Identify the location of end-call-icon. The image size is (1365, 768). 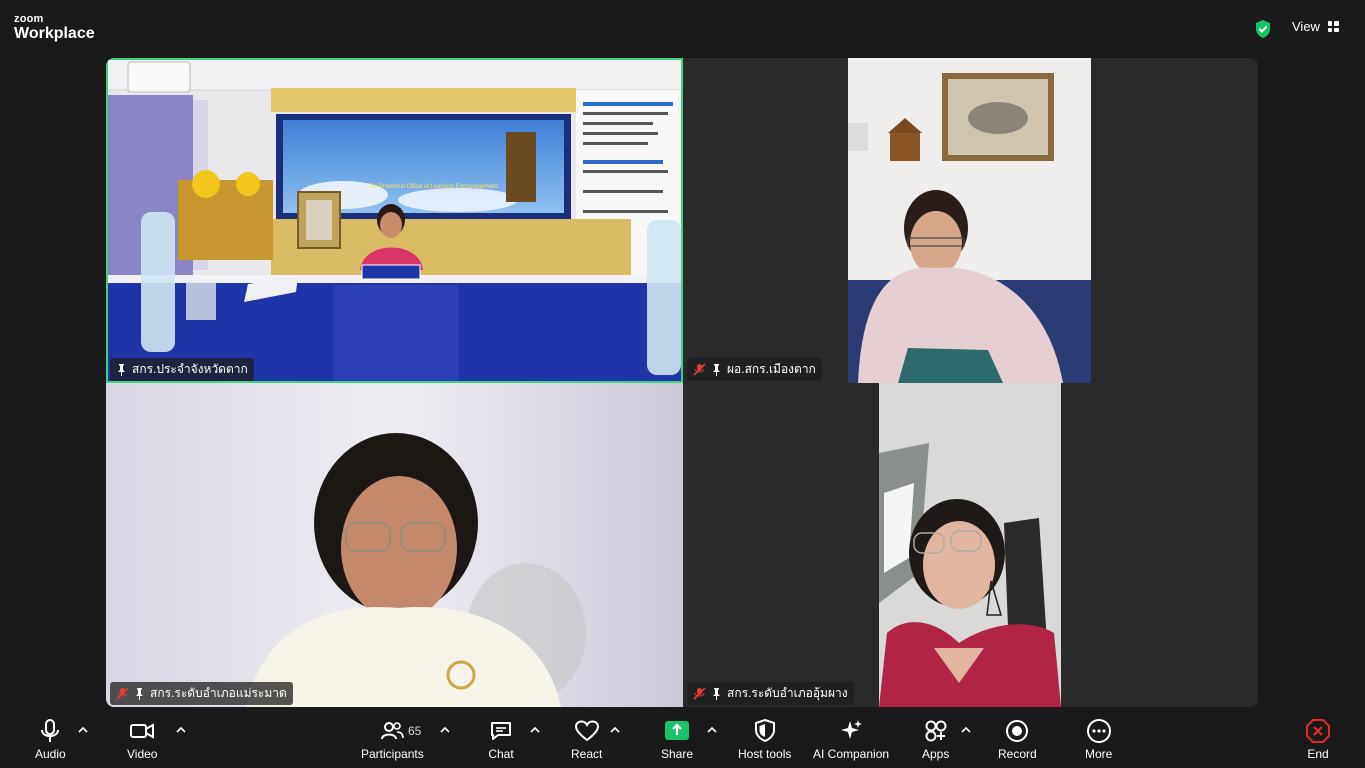
(1318, 731).